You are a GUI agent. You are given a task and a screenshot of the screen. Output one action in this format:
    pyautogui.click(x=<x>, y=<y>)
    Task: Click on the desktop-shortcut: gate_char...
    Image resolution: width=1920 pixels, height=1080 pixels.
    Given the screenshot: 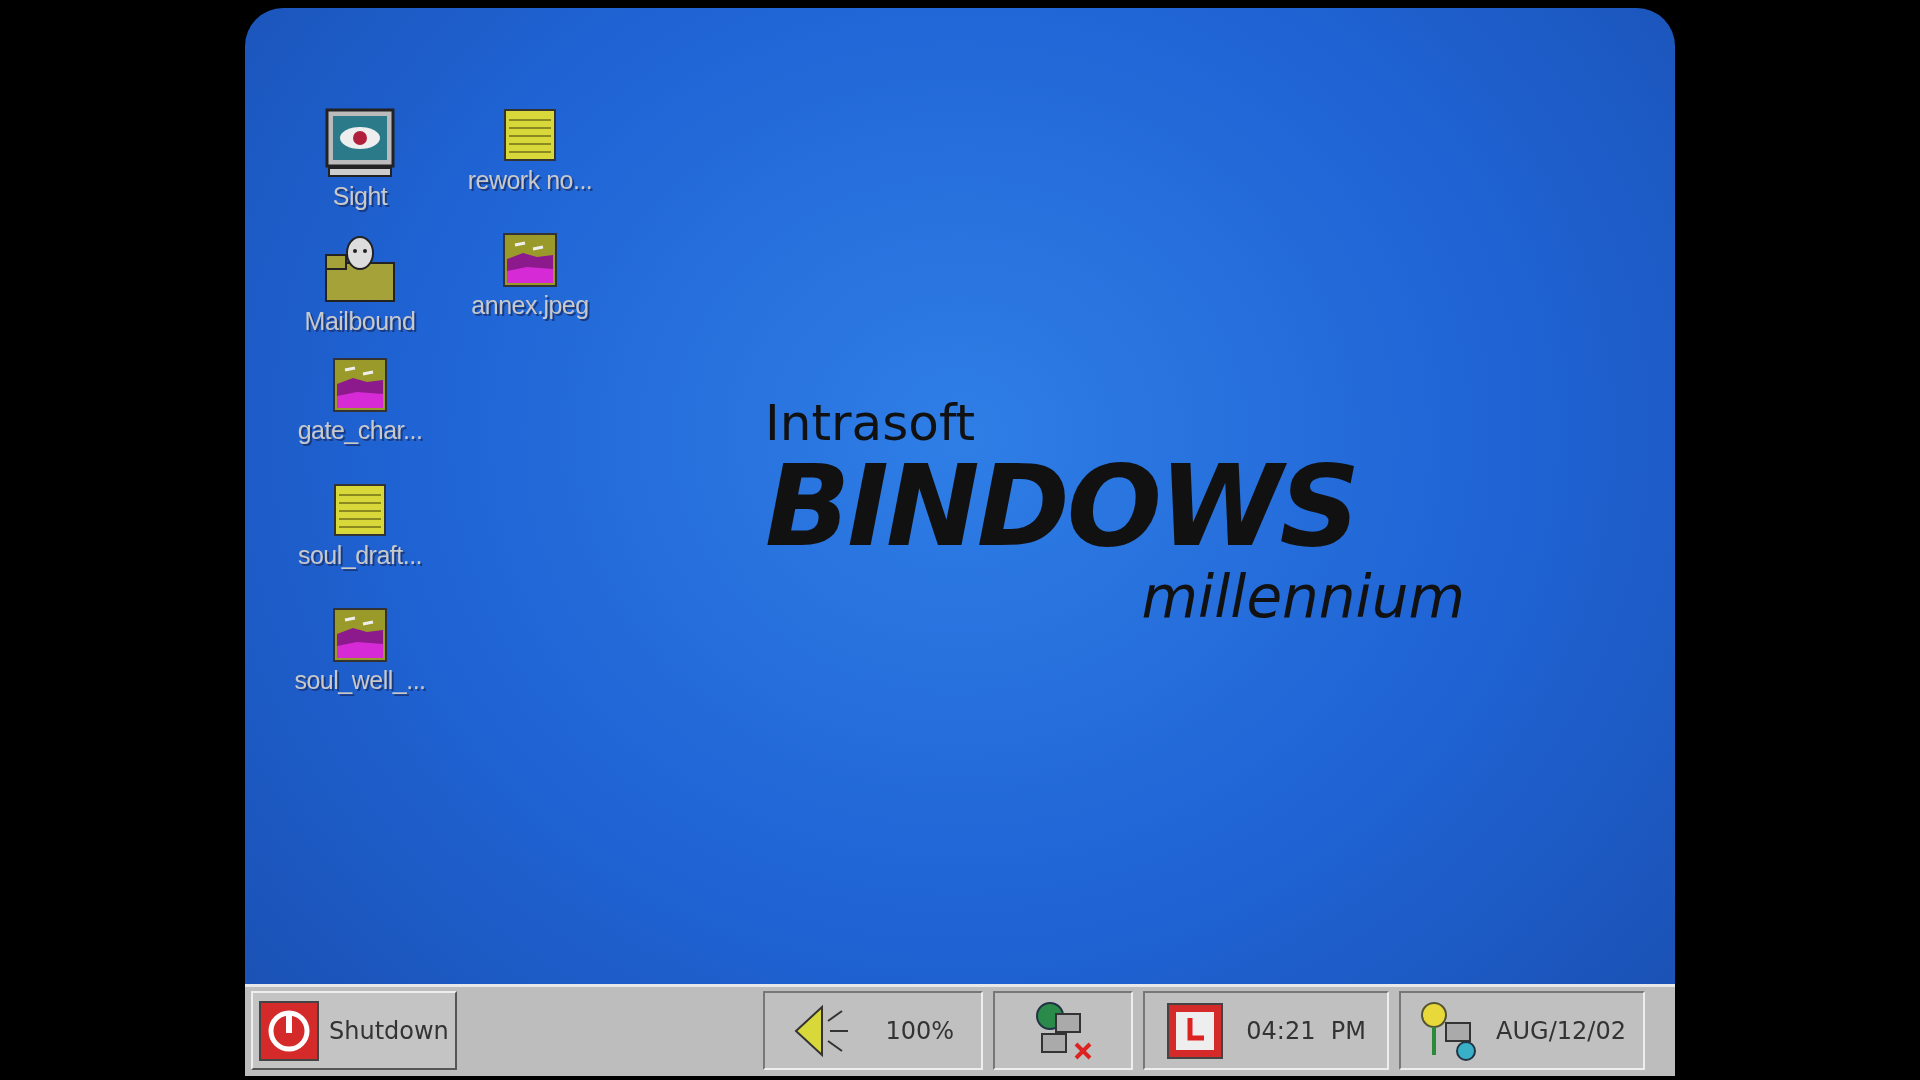 What is the action you would take?
    pyautogui.click(x=360, y=401)
    